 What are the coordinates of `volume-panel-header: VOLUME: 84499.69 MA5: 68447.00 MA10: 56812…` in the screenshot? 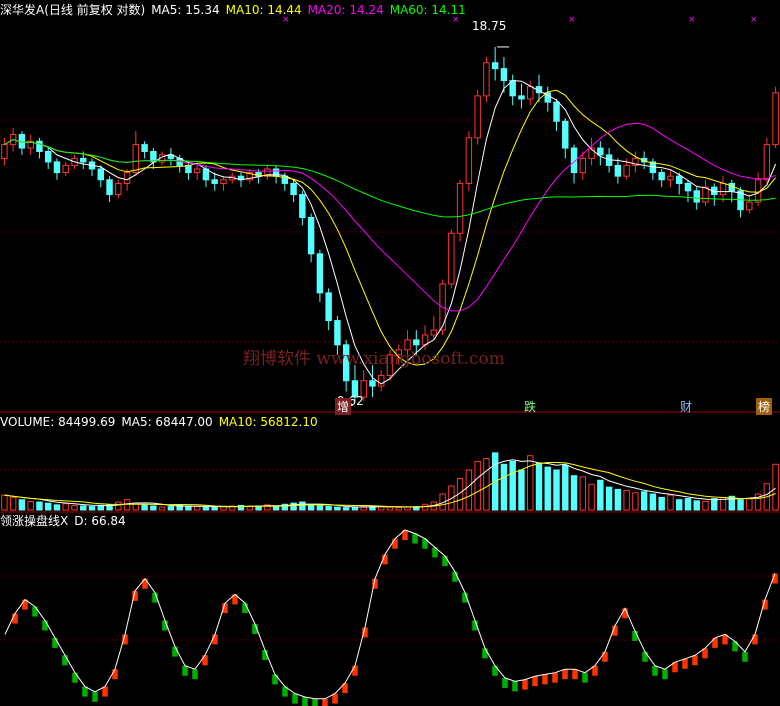 It's located at (162, 422).